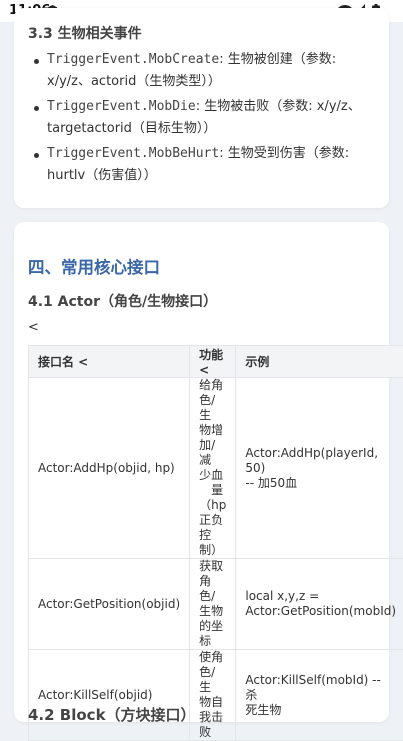 The height and width of the screenshot is (741, 403). Describe the element at coordinates (122, 301) in the screenshot. I see `section-4-1-heading: 4.1 Actor（角色/生物接口）` at that location.